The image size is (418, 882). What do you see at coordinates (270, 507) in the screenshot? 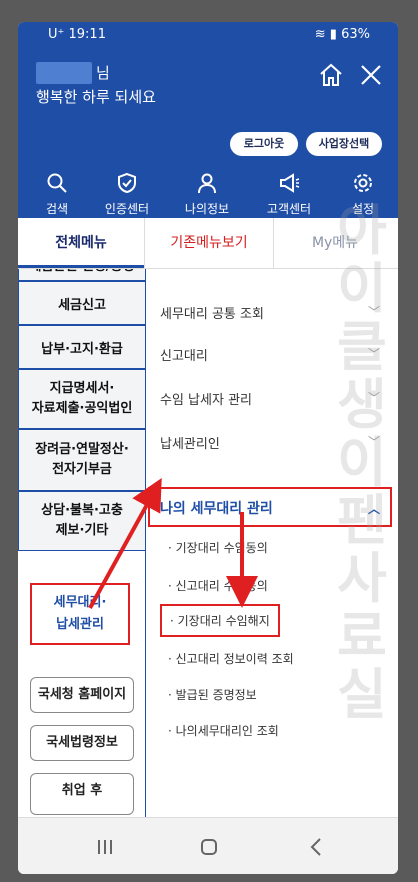
I see `menu-item-my-tax-agent: 나의 세무대리 관리 ︿` at bounding box center [270, 507].